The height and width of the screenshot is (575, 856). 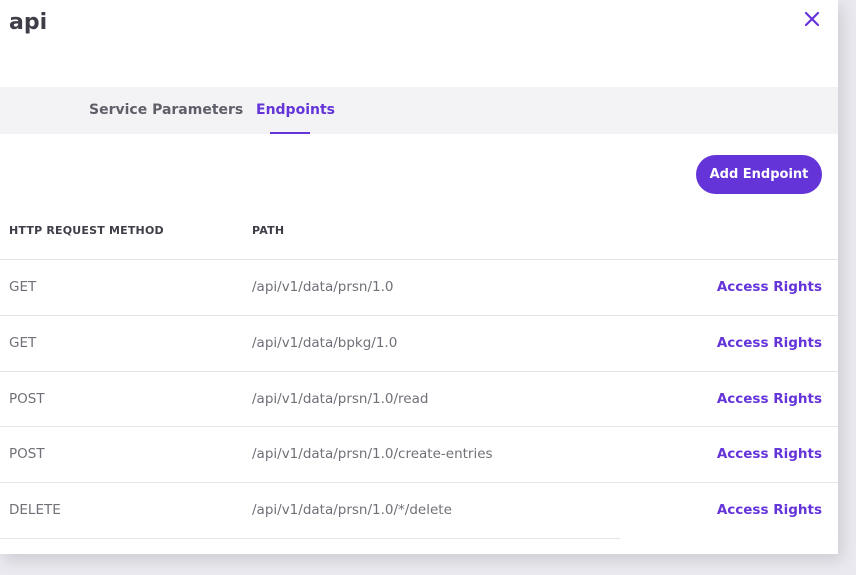 I want to click on method-cell: DELETE, so click(x=35, y=510).